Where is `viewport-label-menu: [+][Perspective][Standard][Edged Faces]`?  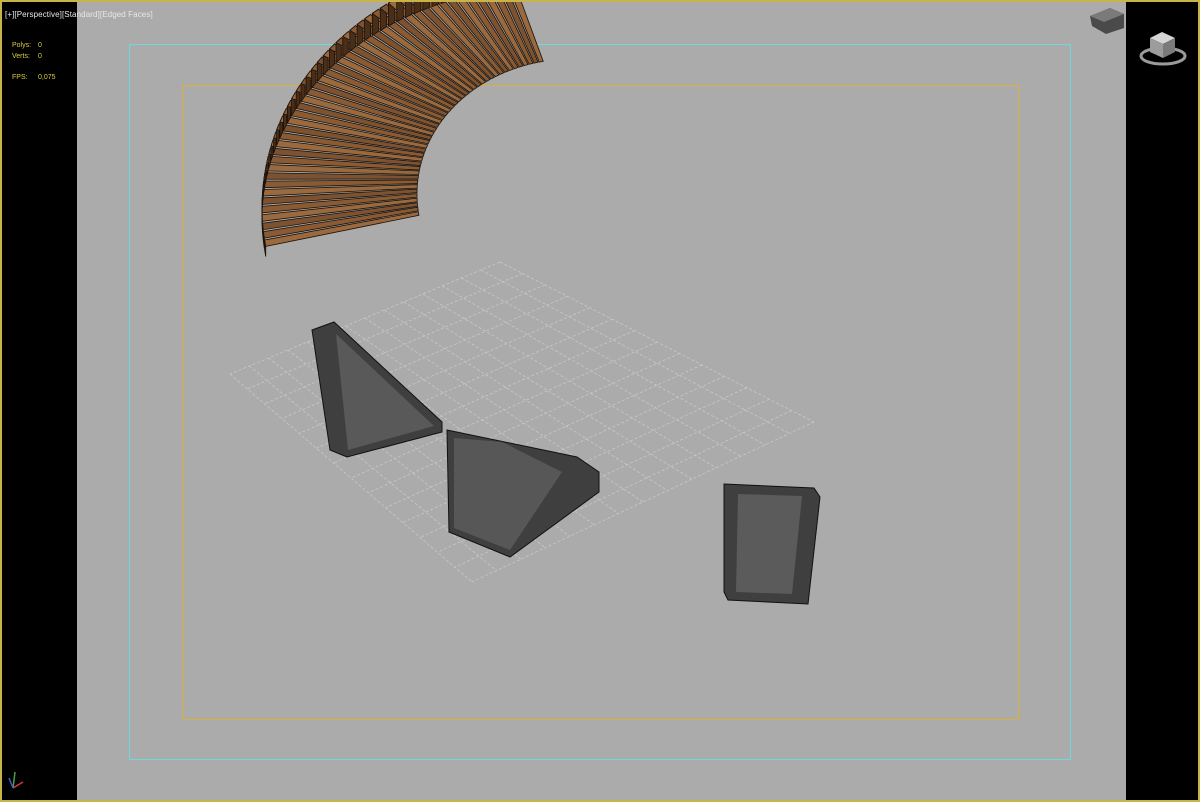
viewport-label-menu: [+][Perspective][Standard][Edged Faces] is located at coordinates (79, 14).